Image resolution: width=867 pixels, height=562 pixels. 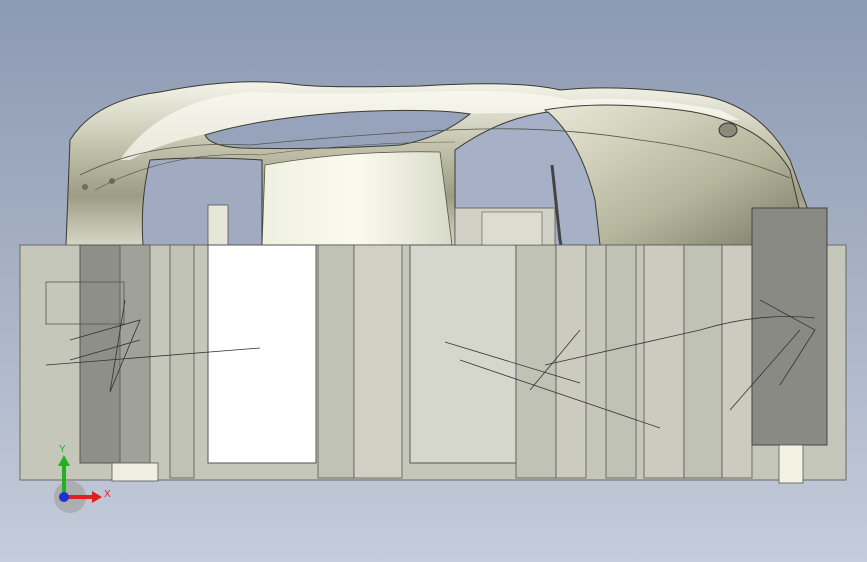 What do you see at coordinates (791, 464) in the screenshot?
I see `fixture-foot` at bounding box center [791, 464].